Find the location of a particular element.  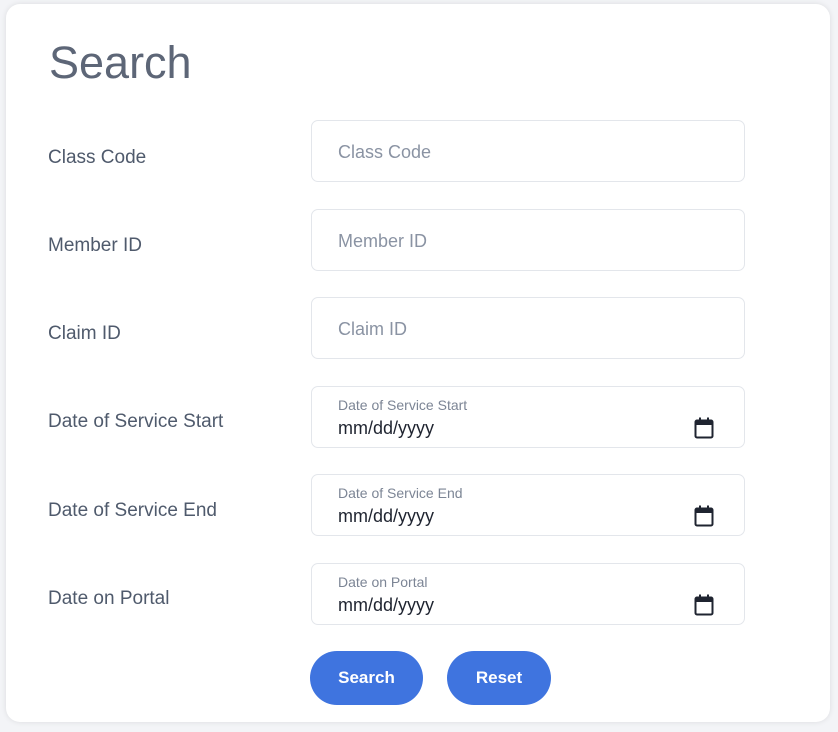

date-of-service-start-float-label: Date of Service Start is located at coordinates (403, 405).